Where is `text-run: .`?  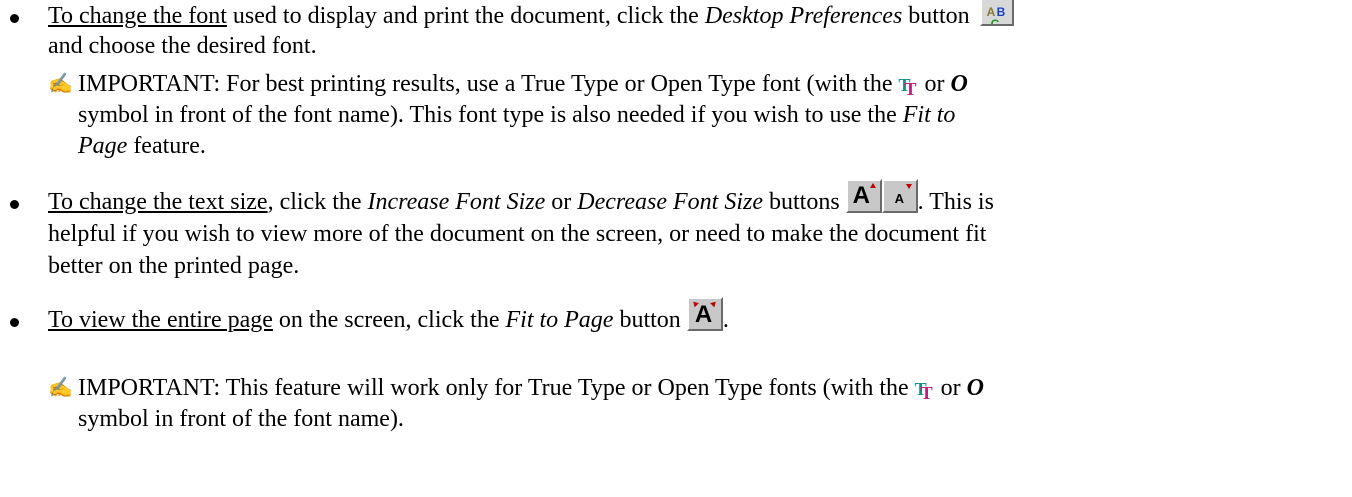 text-run: . is located at coordinates (725, 320).